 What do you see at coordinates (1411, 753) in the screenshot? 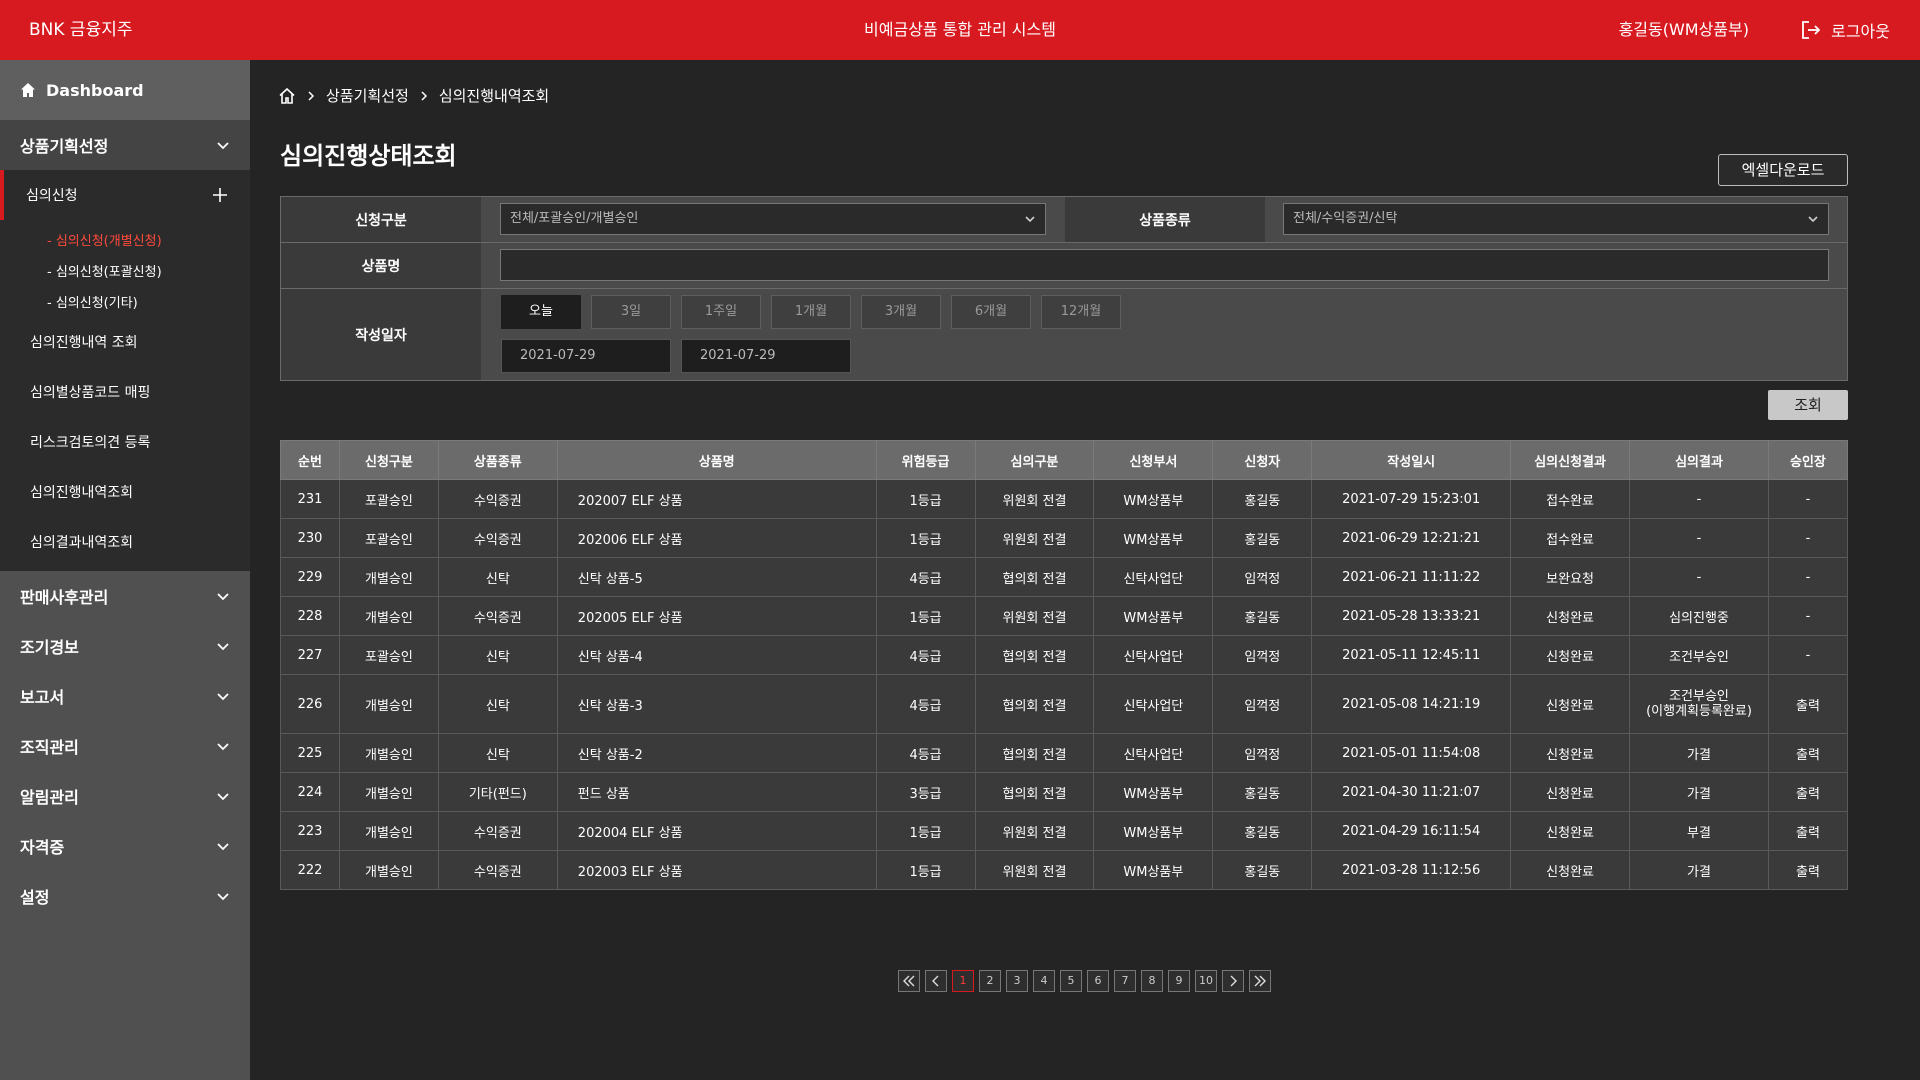
I see `table-cell: 2021-05-01 11:54:08` at bounding box center [1411, 753].